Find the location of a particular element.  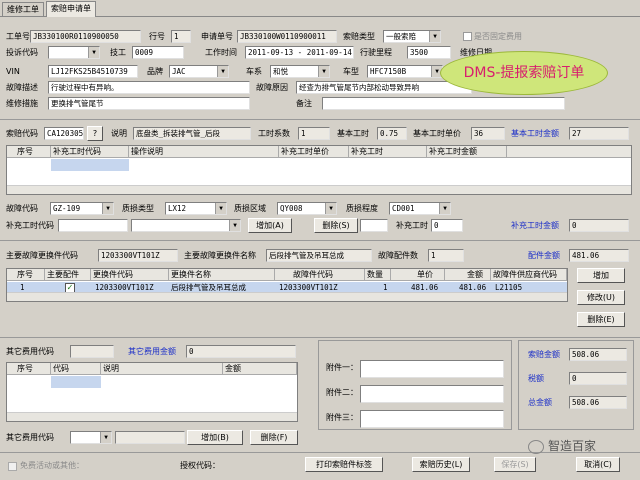

add-part-button: 增加 is located at coordinates (601, 275).